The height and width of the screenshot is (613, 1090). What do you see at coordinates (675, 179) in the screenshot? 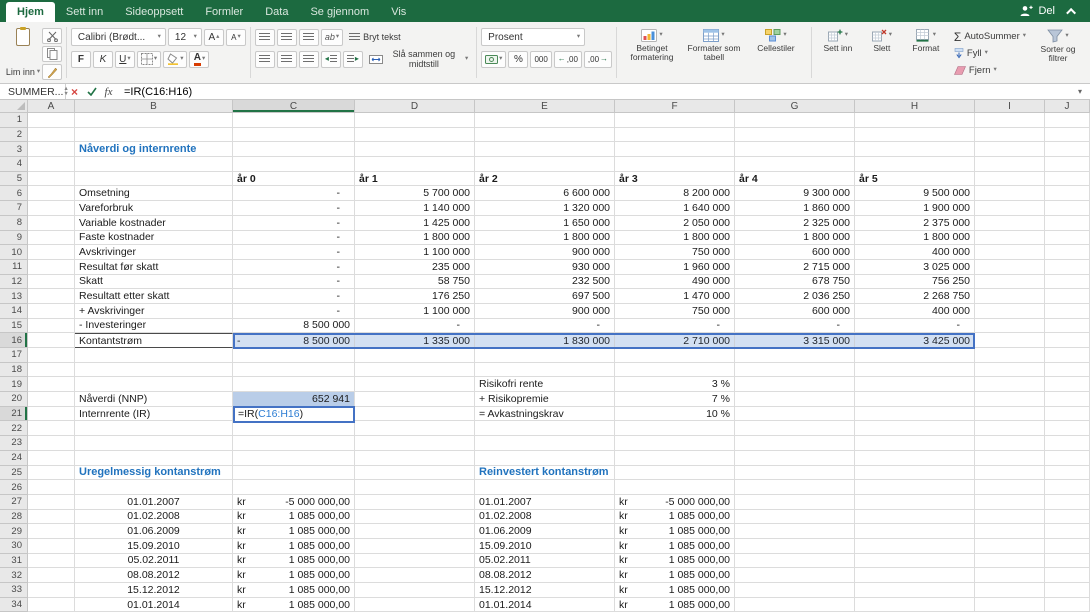
I see `cell-F5: år 3` at bounding box center [675, 179].